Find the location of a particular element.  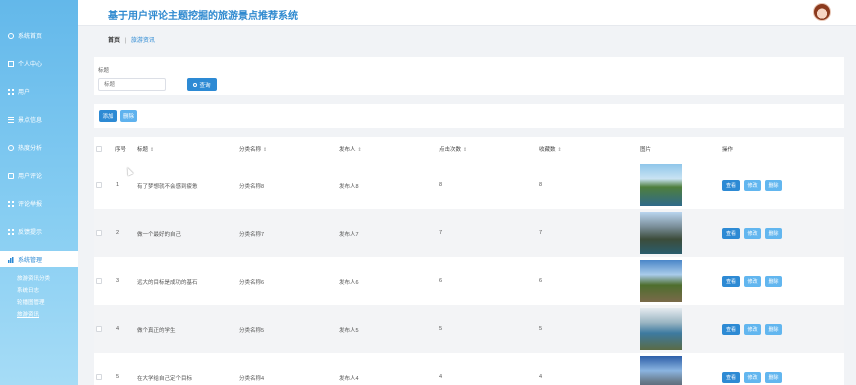

header-title: 标题 ⇕ is located at coordinates (145, 149).